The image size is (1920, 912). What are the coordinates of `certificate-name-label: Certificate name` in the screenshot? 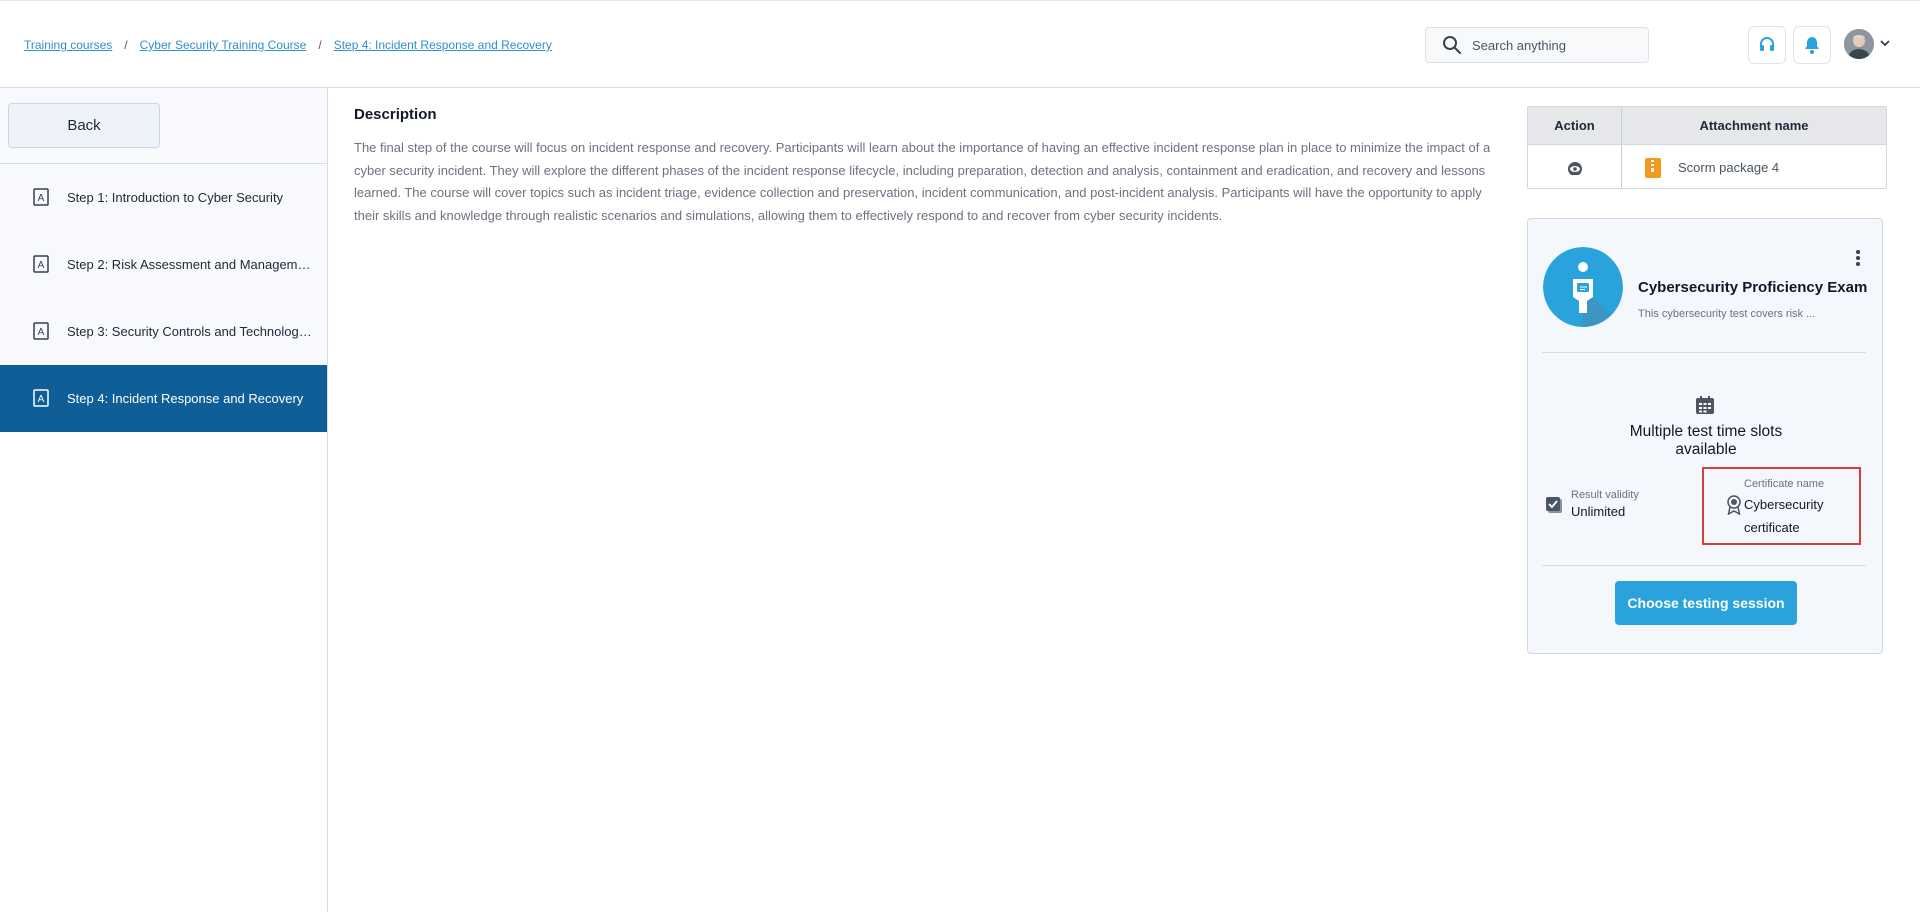 It's located at (1784, 484).